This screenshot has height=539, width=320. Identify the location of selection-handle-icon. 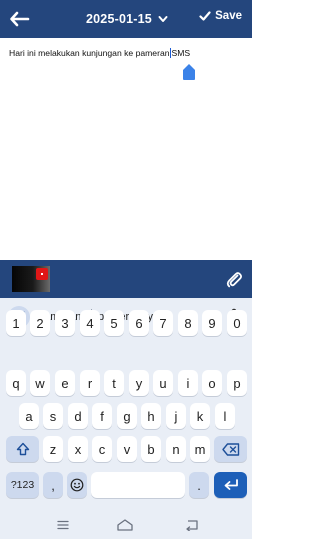
(189, 72).